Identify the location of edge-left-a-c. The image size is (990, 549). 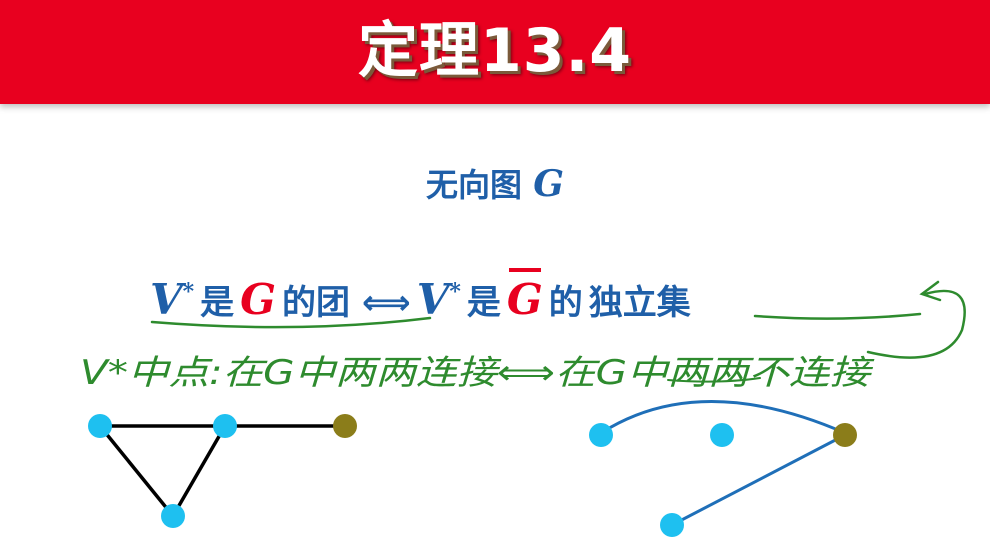
(136, 471).